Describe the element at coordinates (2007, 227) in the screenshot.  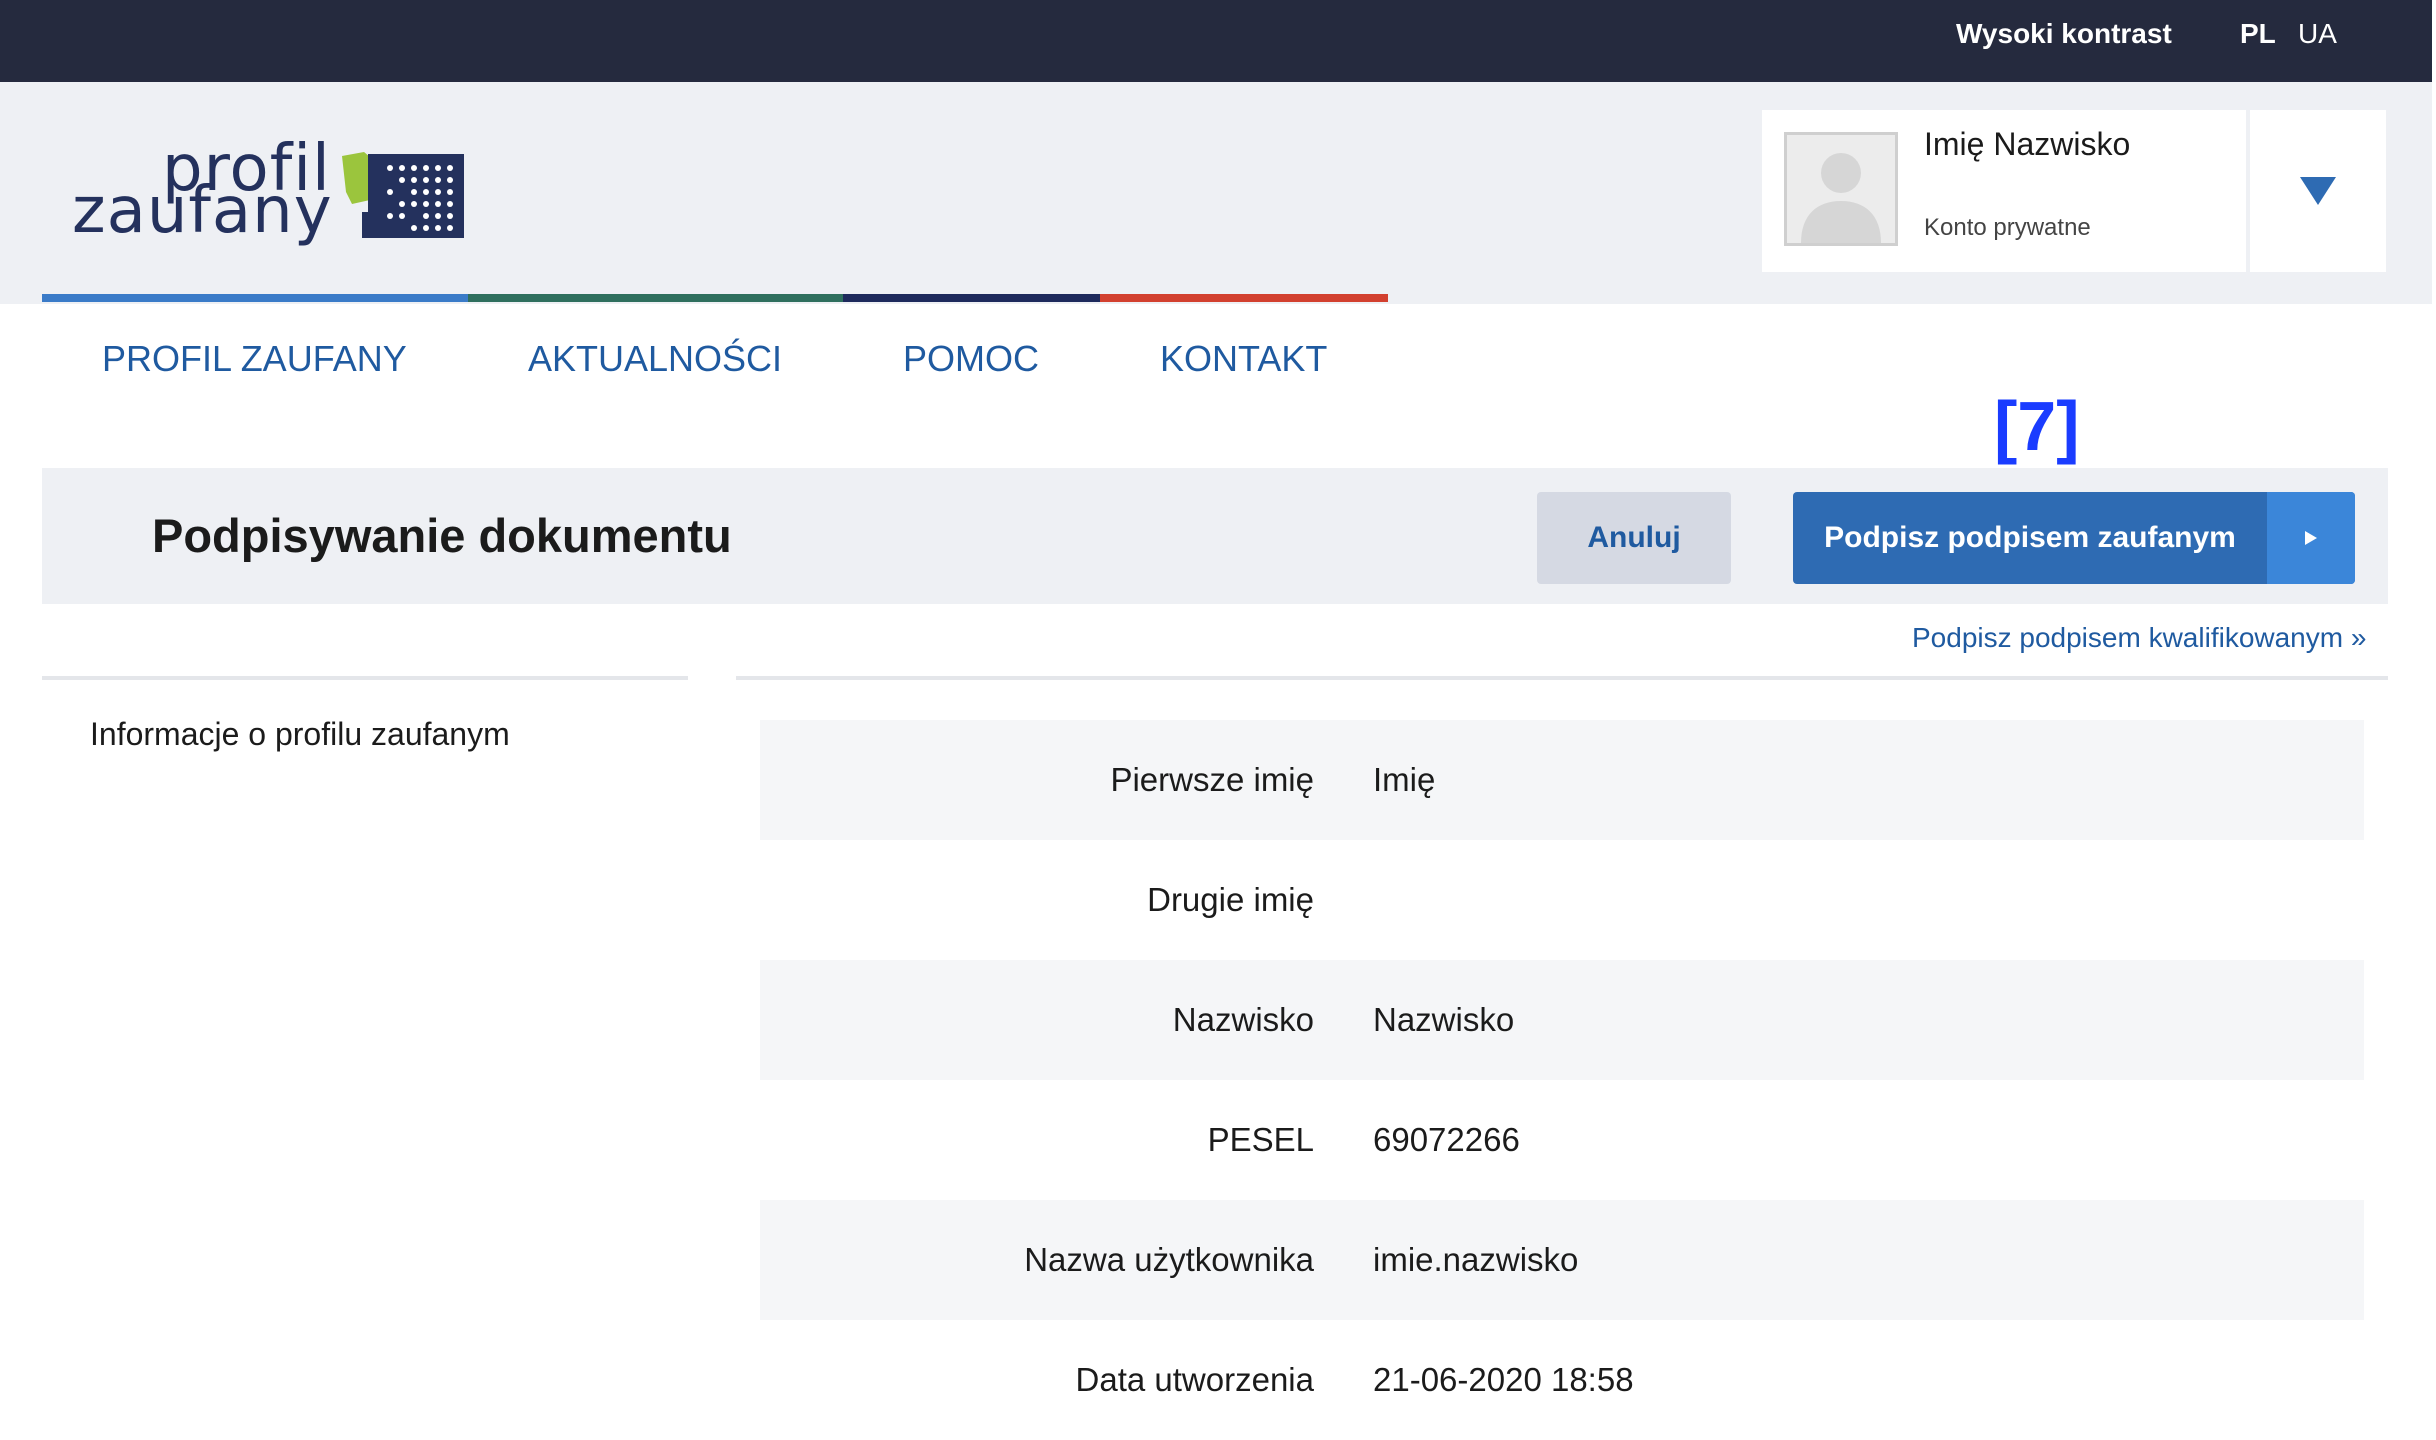
I see `account-type: Konto prywatne` at that location.